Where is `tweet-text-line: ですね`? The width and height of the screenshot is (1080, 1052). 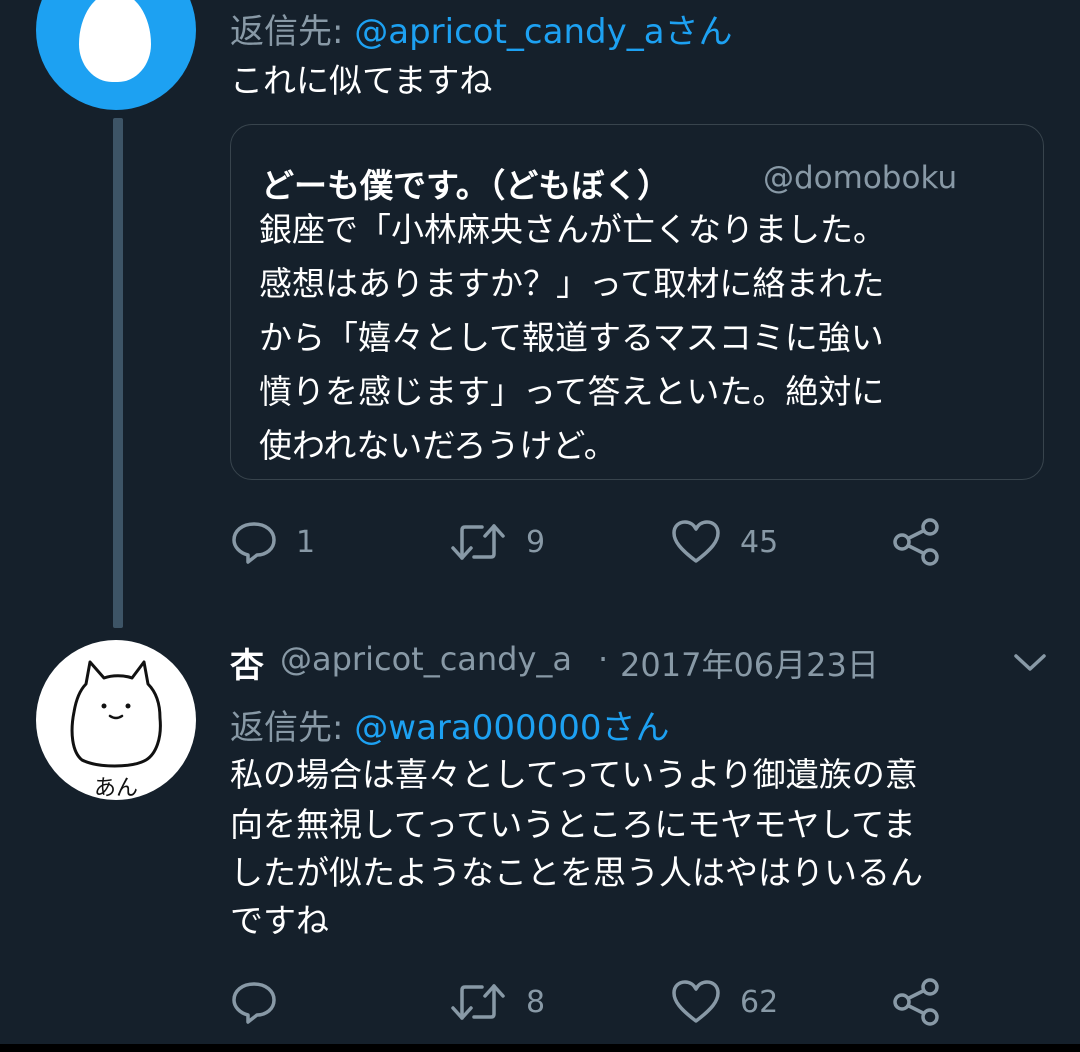
tweet-text-line: ですね is located at coordinates (279, 920).